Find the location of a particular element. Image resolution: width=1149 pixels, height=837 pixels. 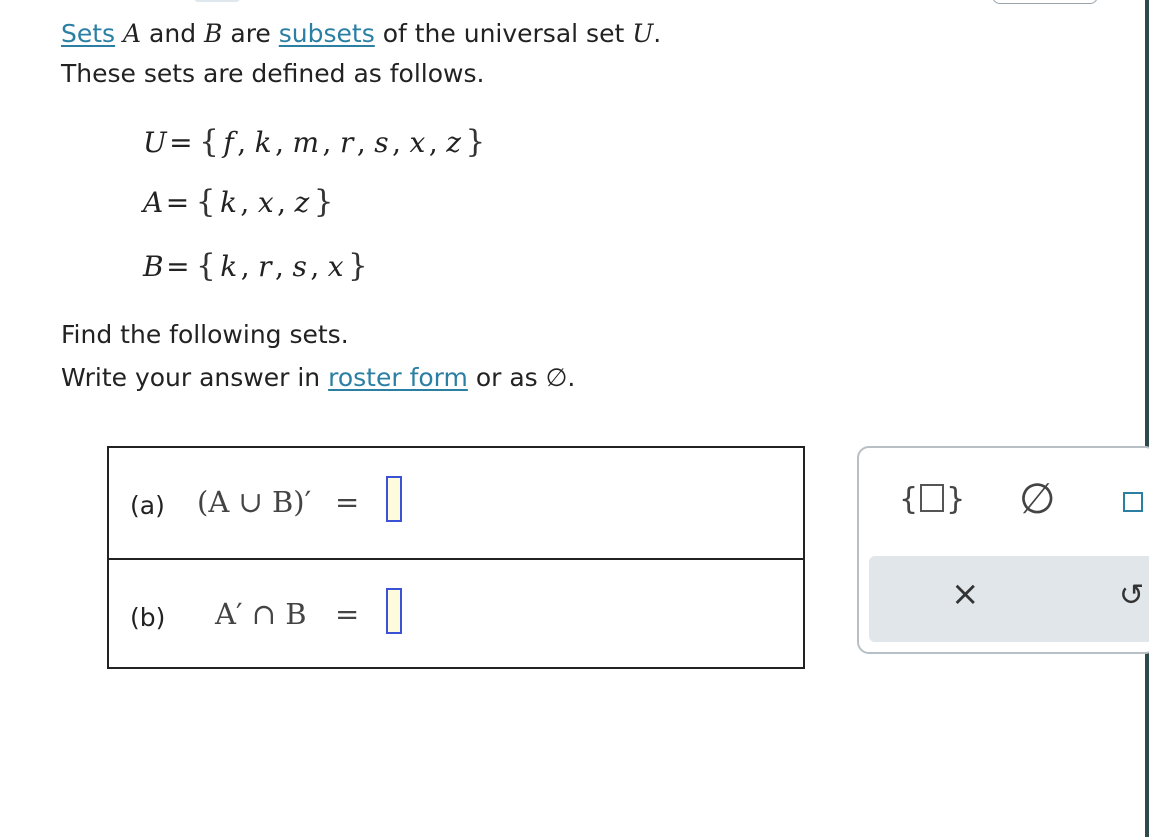

instruction-prefix: Write your answer in is located at coordinates (191, 377).